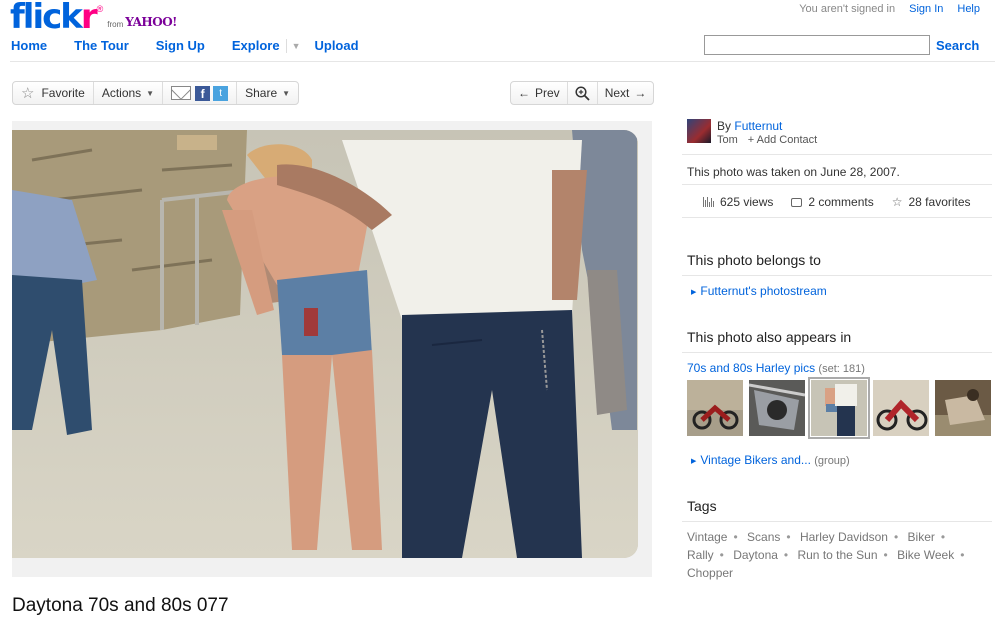 The height and width of the screenshot is (618, 1005). Describe the element at coordinates (180, 45) in the screenshot. I see `nav-signup: Sign Up` at that location.